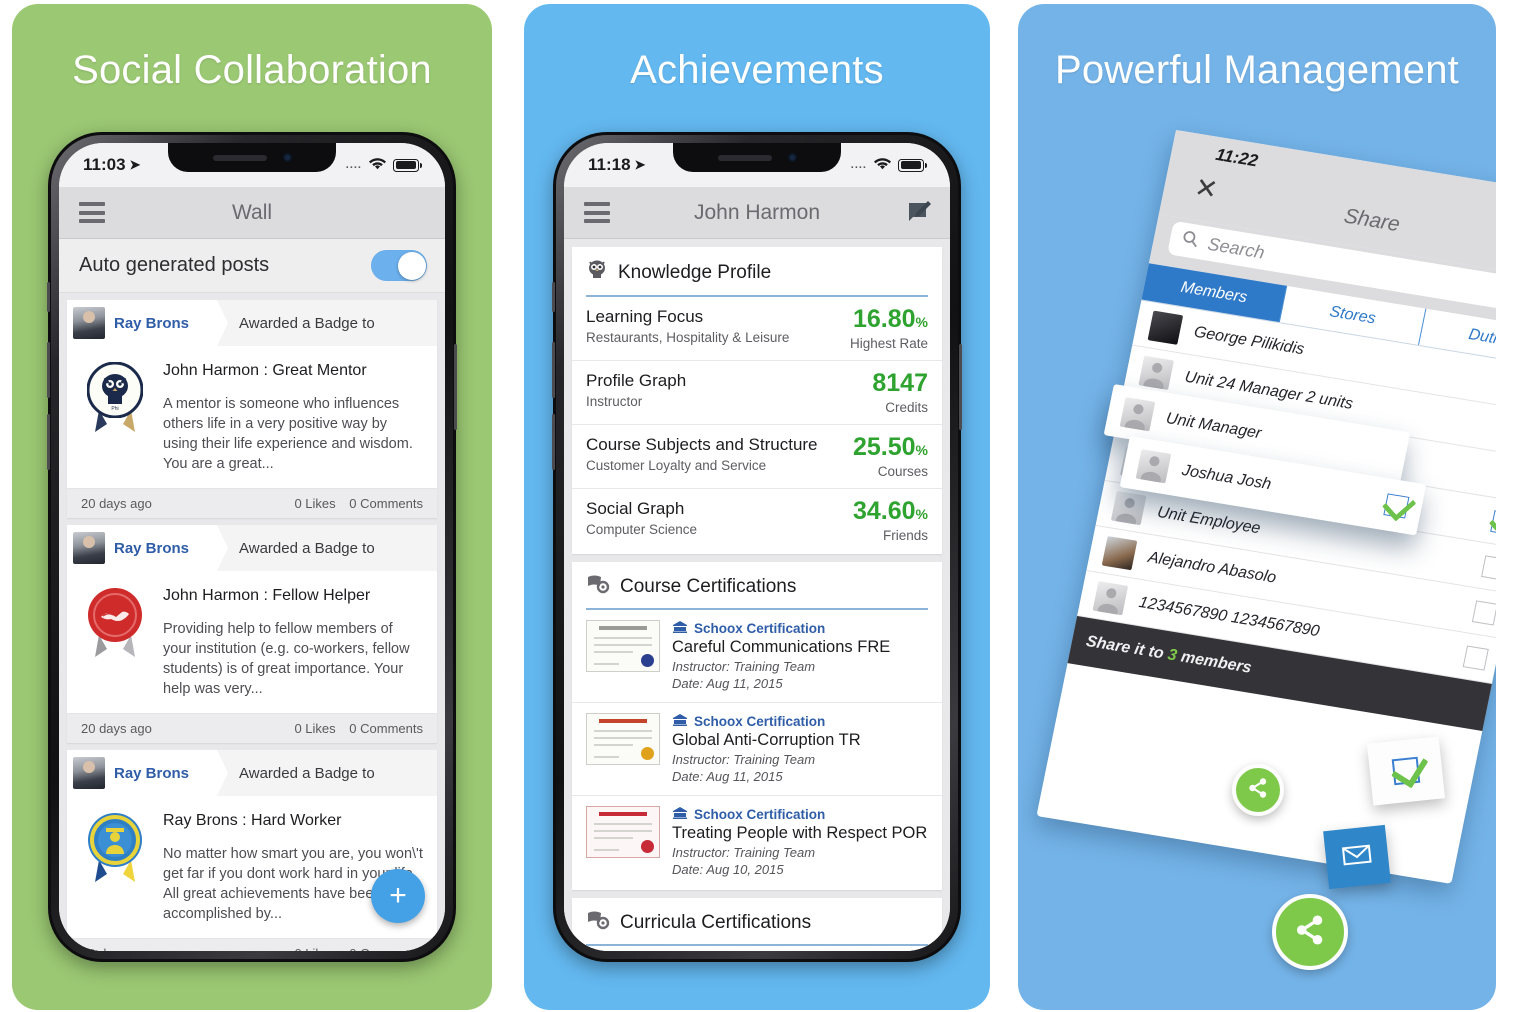 The image size is (1520, 1012). I want to click on row-labels: Profile Graph Instructor, so click(636, 390).